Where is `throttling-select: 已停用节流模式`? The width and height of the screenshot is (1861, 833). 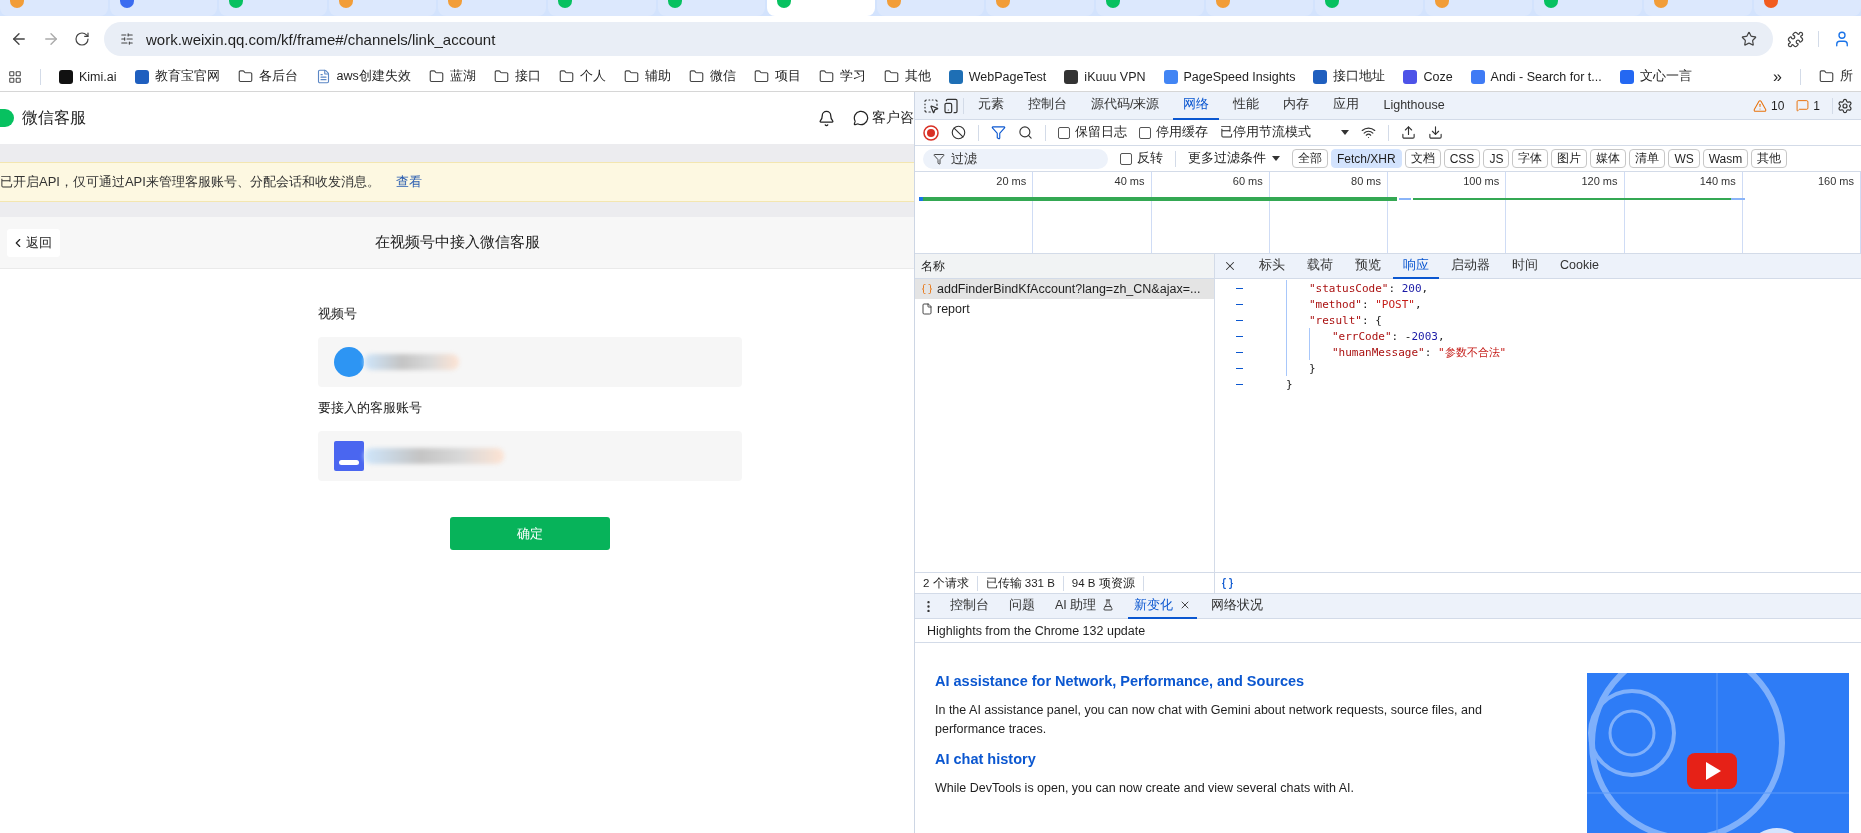
throttling-select: 已停用节流模式 is located at coordinates (1284, 132).